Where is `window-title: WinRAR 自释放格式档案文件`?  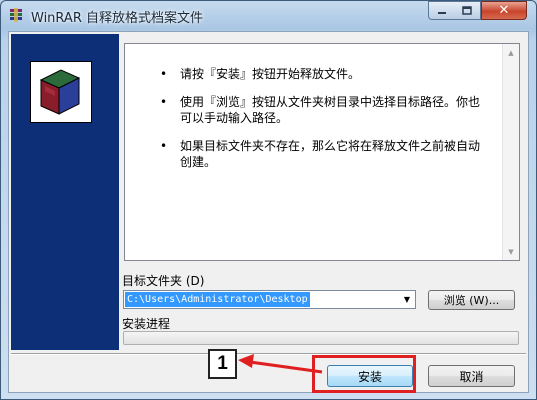
window-title: WinRAR 自释放格式档案文件 is located at coordinates (117, 18).